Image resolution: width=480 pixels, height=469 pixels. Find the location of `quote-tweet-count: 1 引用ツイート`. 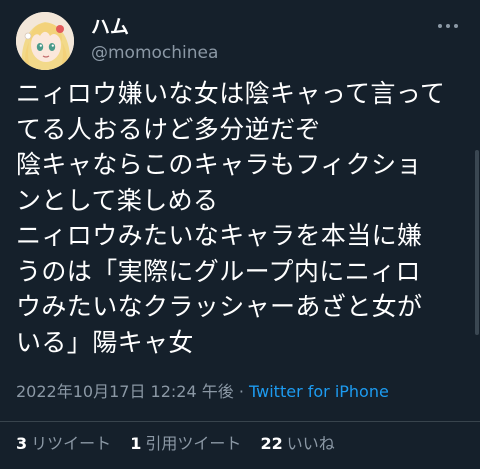

quote-tweet-count: 1 引用ツイート is located at coordinates (185, 443).